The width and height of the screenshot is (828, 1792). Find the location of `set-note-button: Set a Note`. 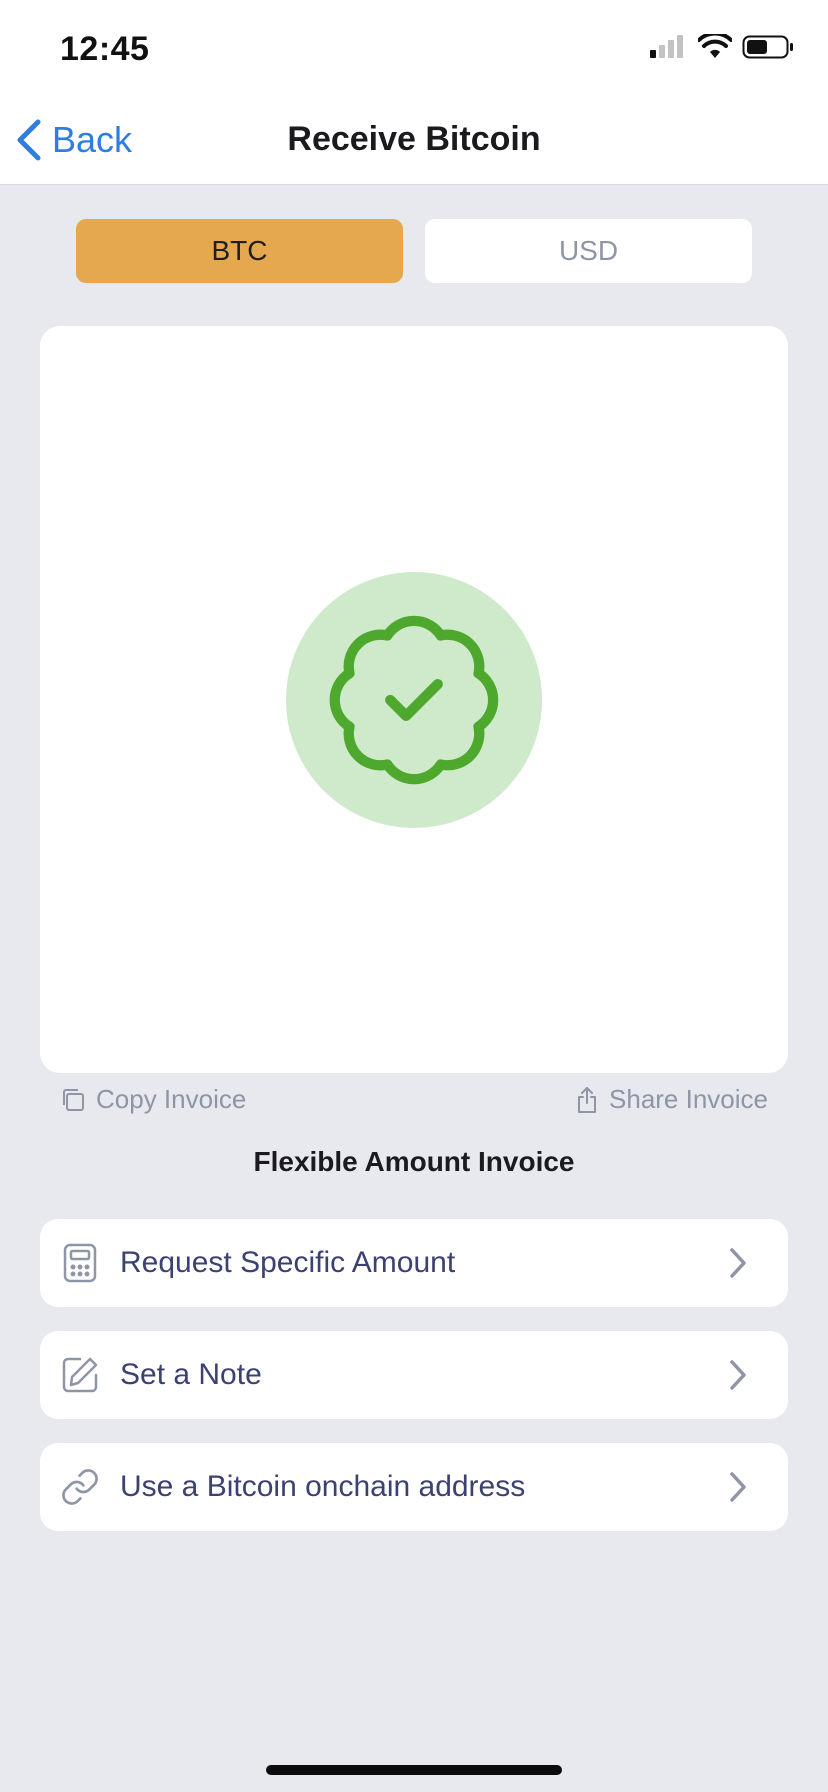

set-note-button: Set a Note is located at coordinates (414, 1375).